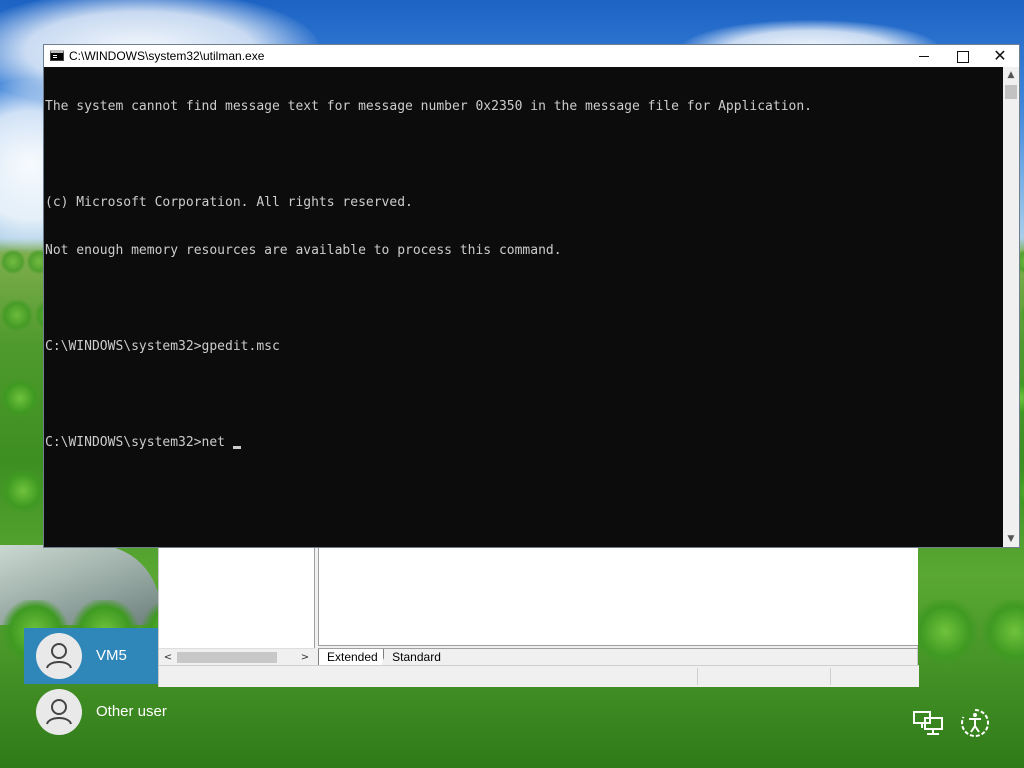  What do you see at coordinates (618, 657) in the screenshot?
I see `view-tabs: Extended Standard` at bounding box center [618, 657].